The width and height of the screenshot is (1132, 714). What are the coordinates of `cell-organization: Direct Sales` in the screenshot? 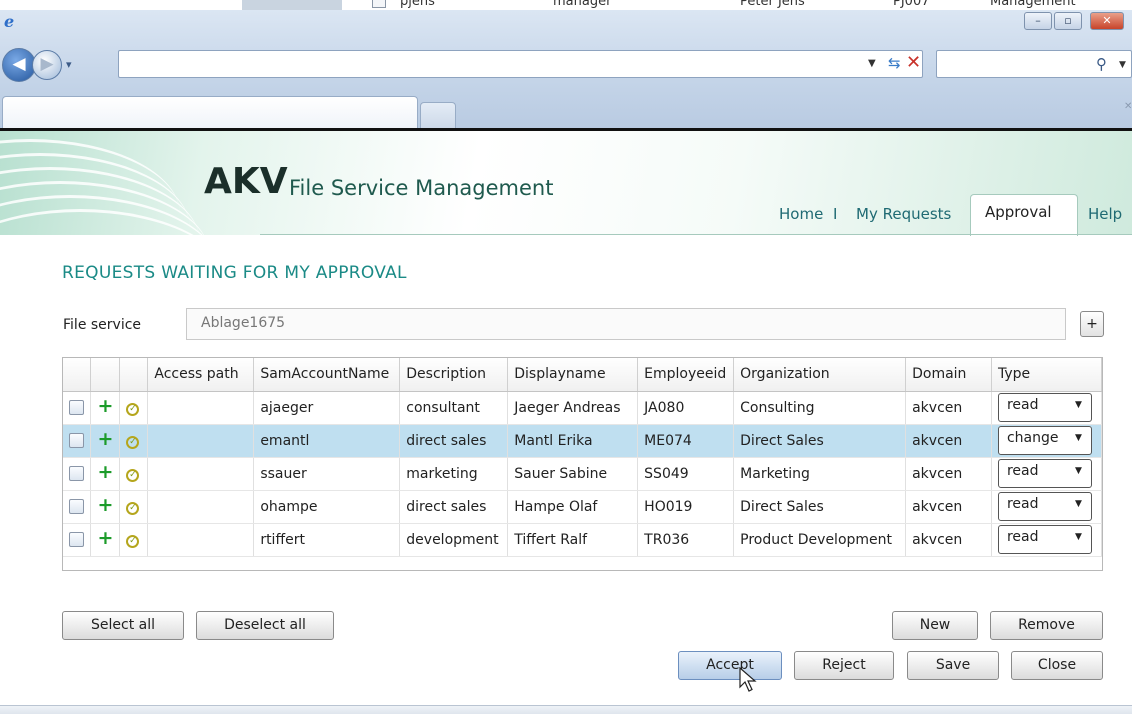 It's located at (820, 507).